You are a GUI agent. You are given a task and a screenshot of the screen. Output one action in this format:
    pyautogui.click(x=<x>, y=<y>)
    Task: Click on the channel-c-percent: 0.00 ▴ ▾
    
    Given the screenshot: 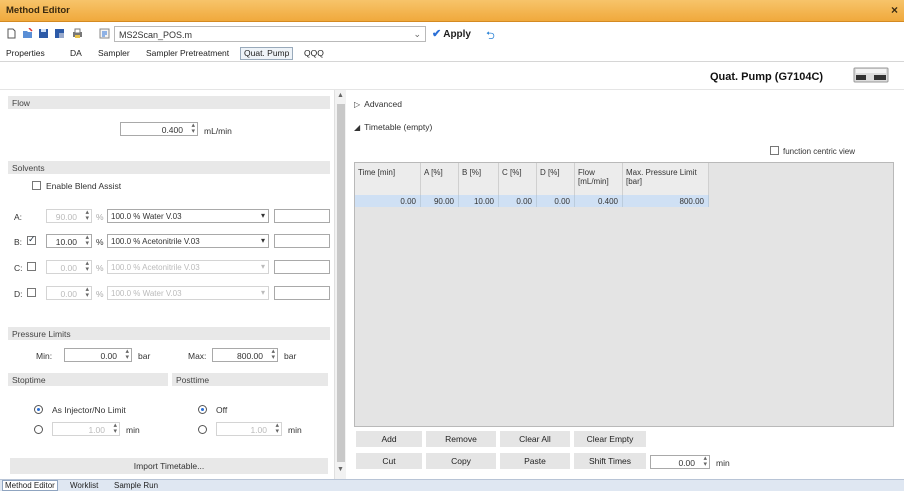 What is the action you would take?
    pyautogui.click(x=69, y=267)
    